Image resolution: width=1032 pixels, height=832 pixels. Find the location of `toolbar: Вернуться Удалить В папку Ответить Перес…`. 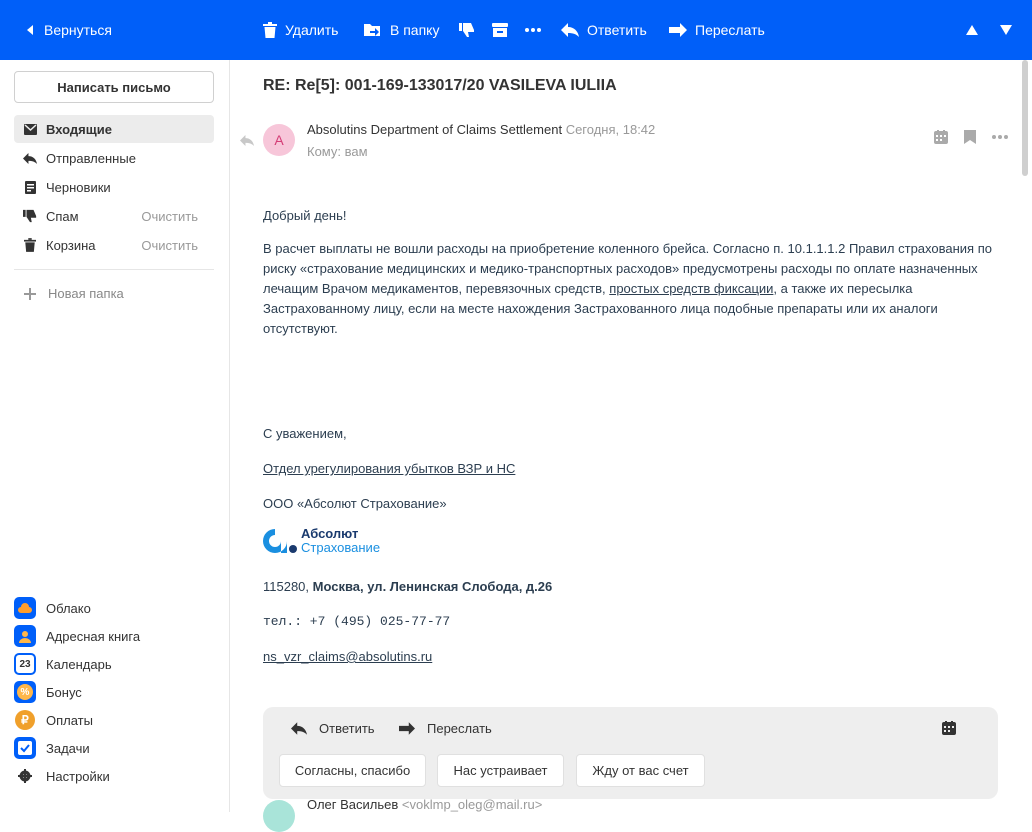

toolbar: Вернуться Удалить В папку Ответить Перес… is located at coordinates (516, 30).